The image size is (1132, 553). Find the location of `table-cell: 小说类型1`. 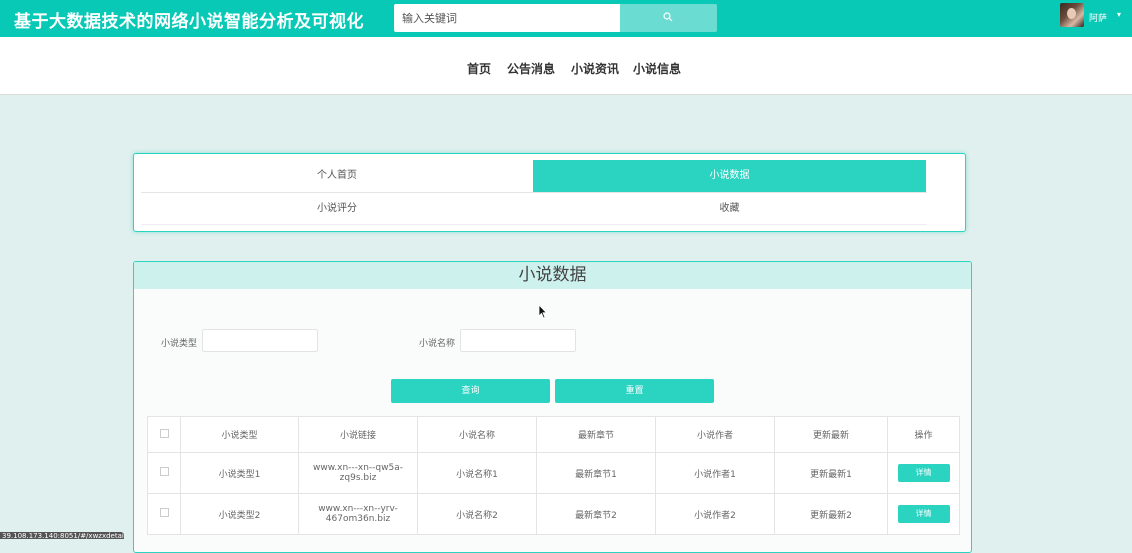

table-cell: 小说类型1 is located at coordinates (239, 473).